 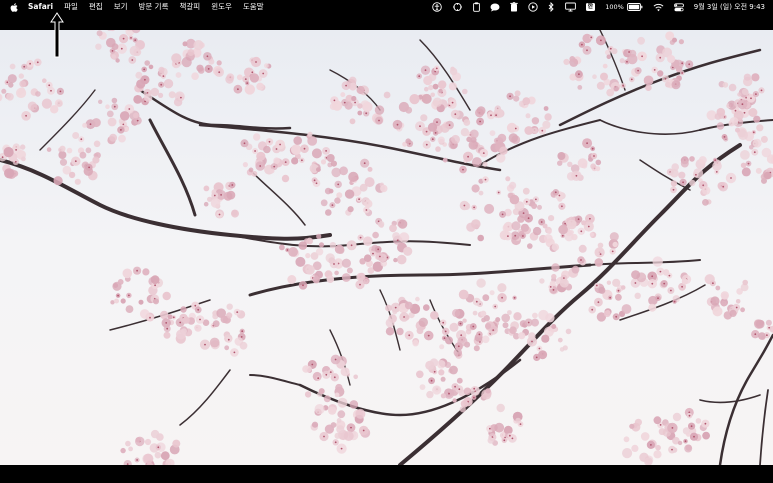 I want to click on clipboard-icon, so click(x=476, y=7).